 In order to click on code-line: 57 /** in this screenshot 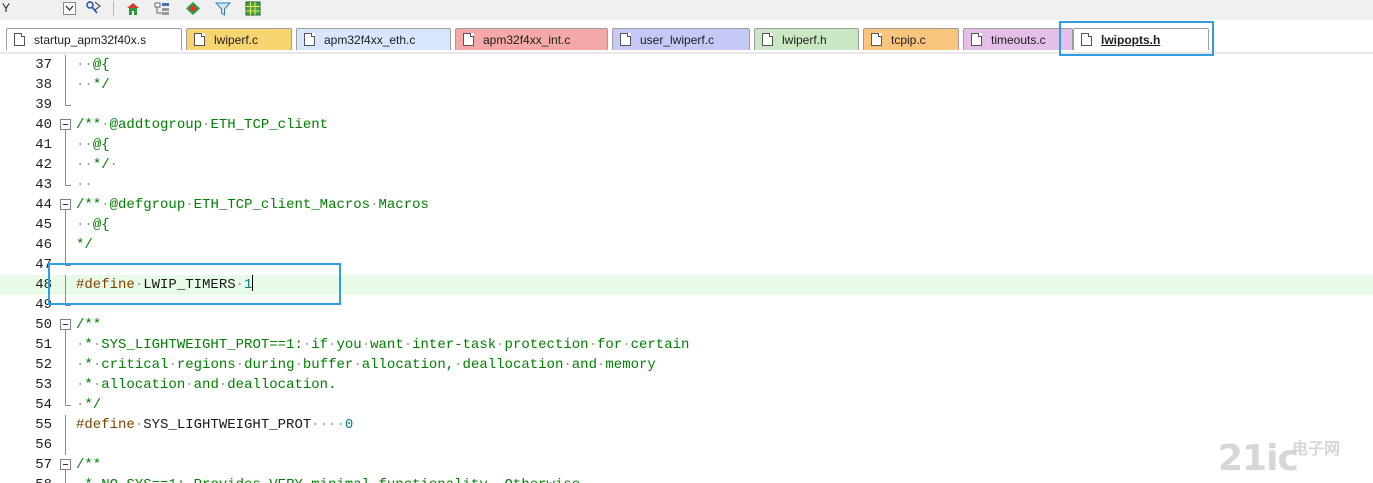, I will do `click(686, 465)`.